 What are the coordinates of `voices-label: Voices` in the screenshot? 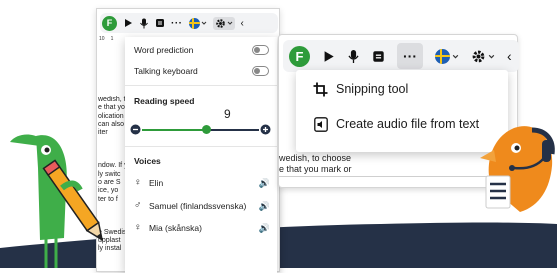 It's located at (147, 161).